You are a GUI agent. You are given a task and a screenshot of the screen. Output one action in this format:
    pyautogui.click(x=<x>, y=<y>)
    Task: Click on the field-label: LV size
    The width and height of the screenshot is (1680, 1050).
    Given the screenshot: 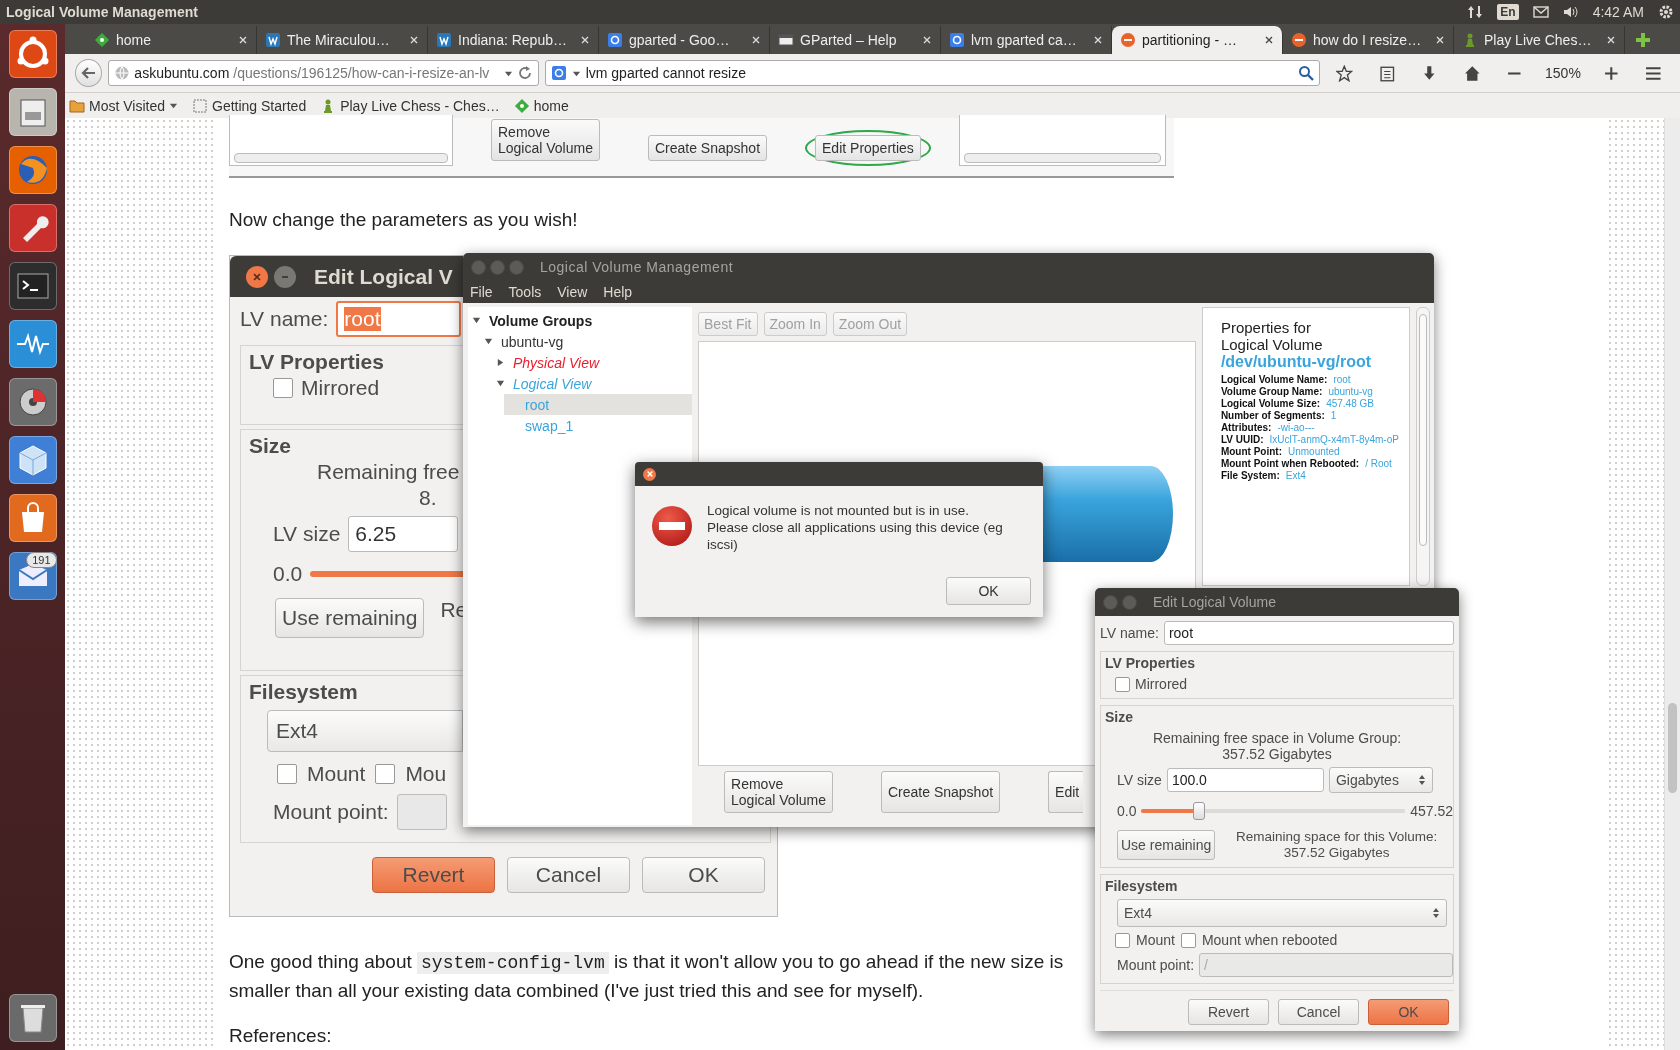 What is the action you would take?
    pyautogui.click(x=1139, y=780)
    